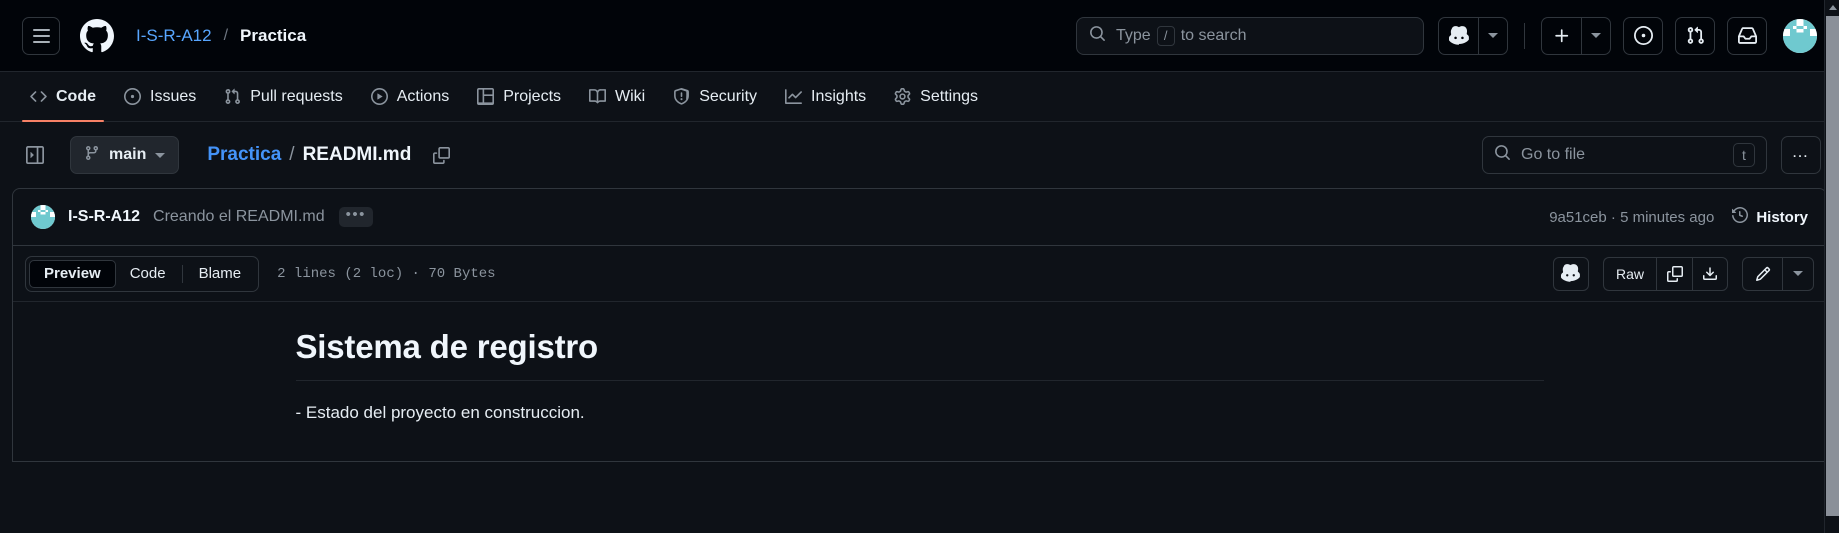  Describe the element at coordinates (1631, 217) in the screenshot. I see `commit-sha-and-time: 9a51ceb · 5 minutes ago` at that location.